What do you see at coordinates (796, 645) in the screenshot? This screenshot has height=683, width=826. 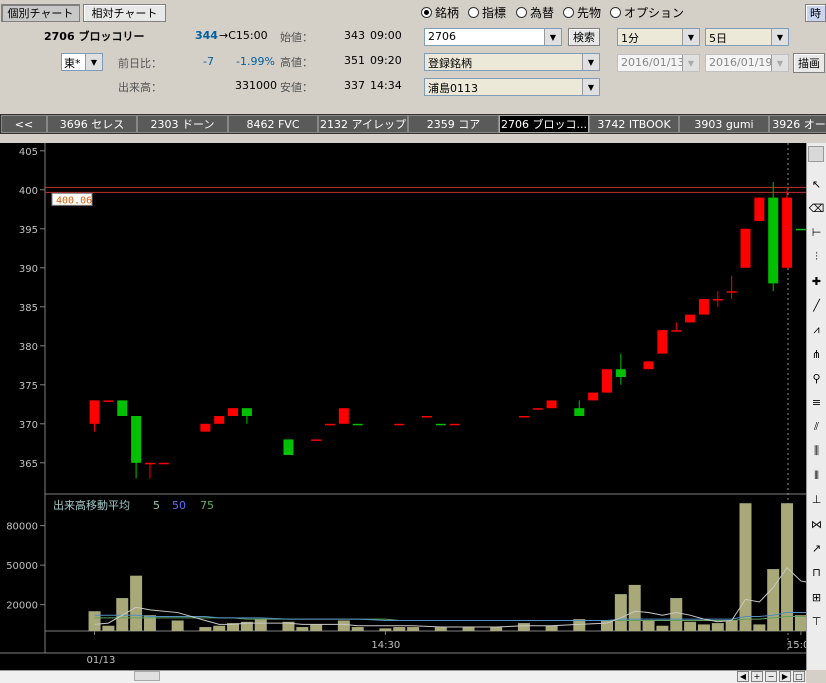 I see `time-tick-label: 15:00` at bounding box center [796, 645].